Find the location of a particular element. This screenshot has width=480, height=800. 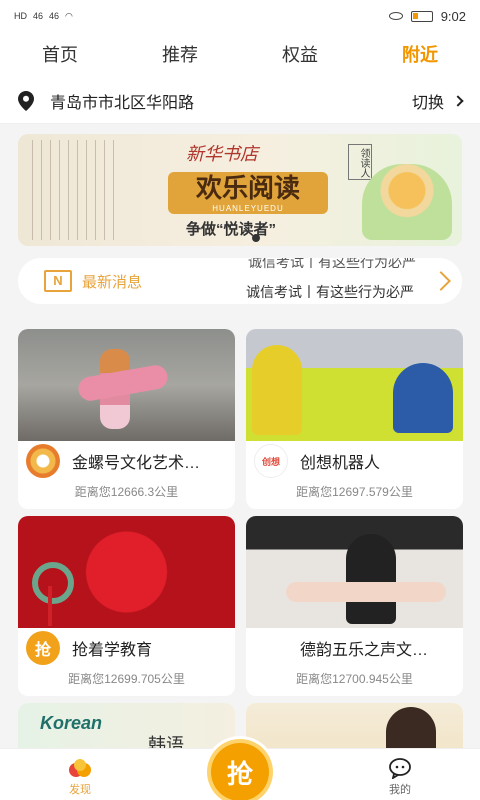

news-headline: 诚信考试丨有这些行为必严 is located at coordinates (330, 292).